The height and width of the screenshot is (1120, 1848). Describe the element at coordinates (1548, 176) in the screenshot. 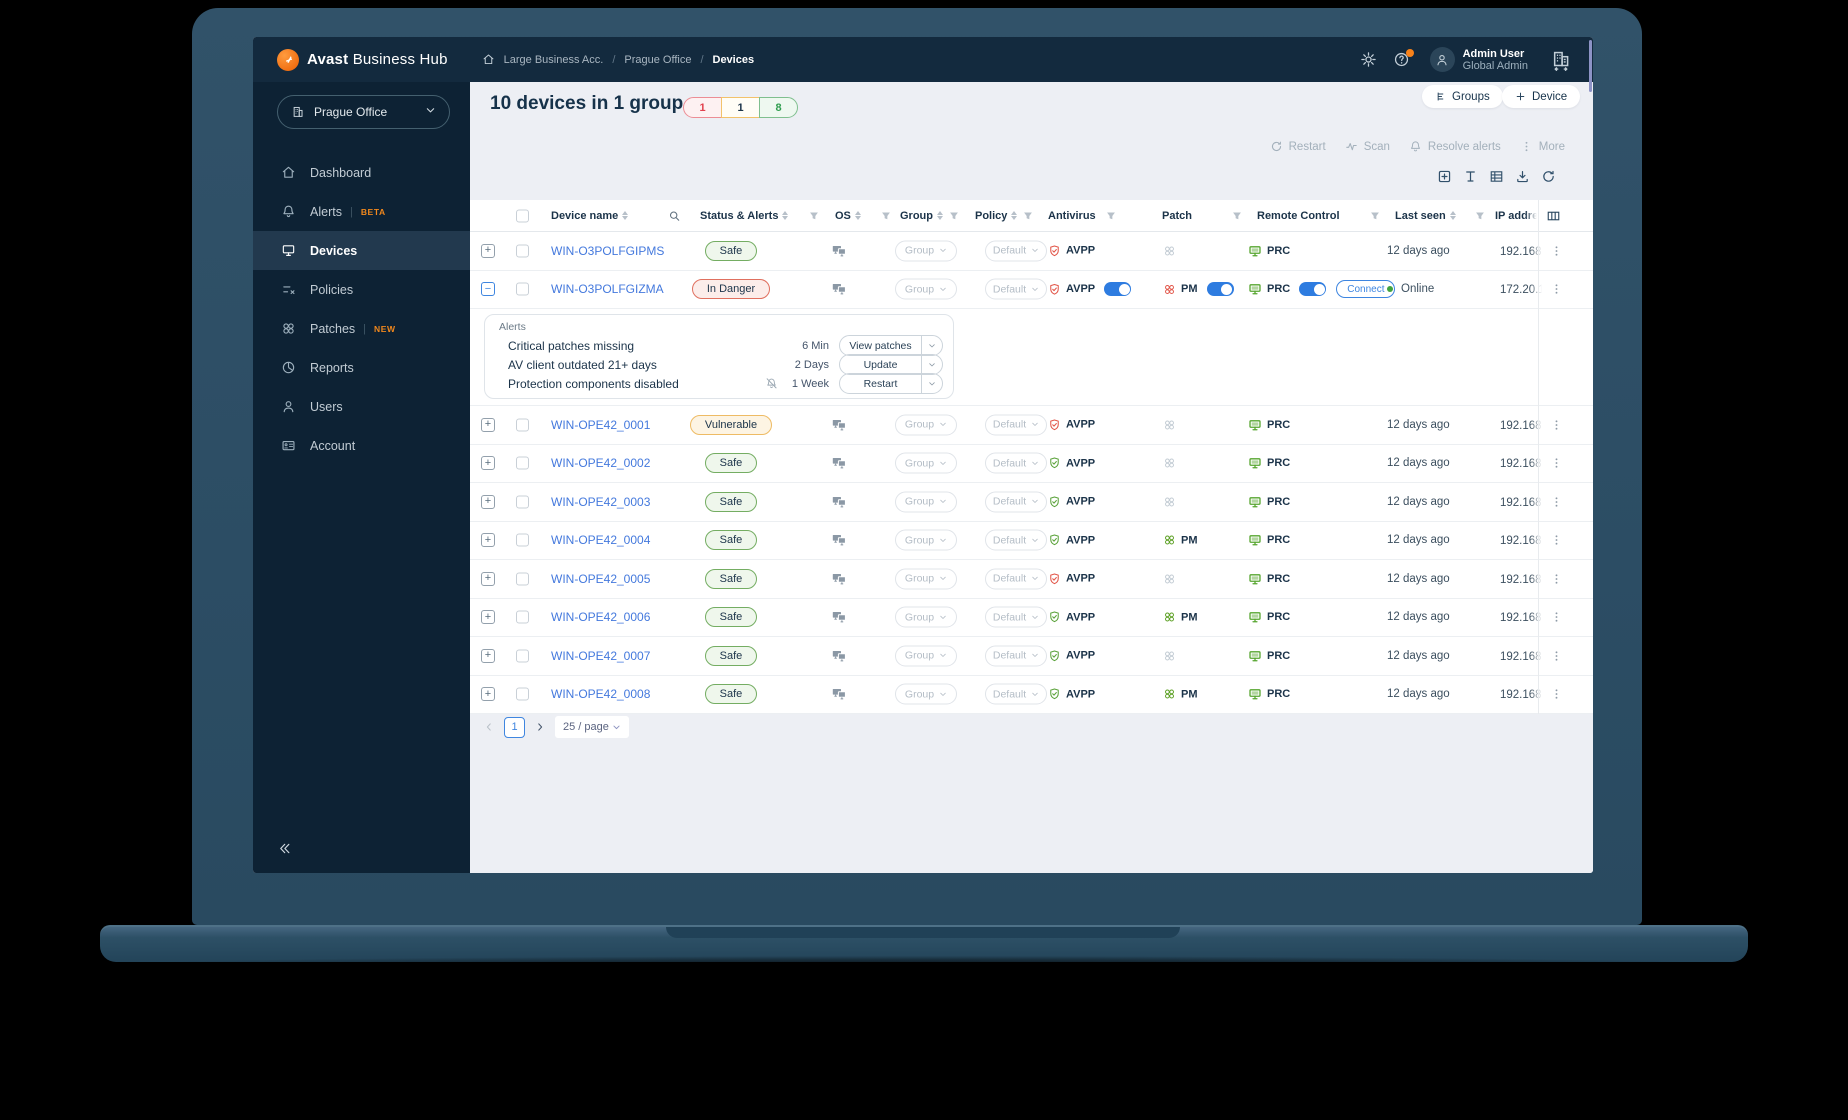

I see `reload-table-icon` at that location.